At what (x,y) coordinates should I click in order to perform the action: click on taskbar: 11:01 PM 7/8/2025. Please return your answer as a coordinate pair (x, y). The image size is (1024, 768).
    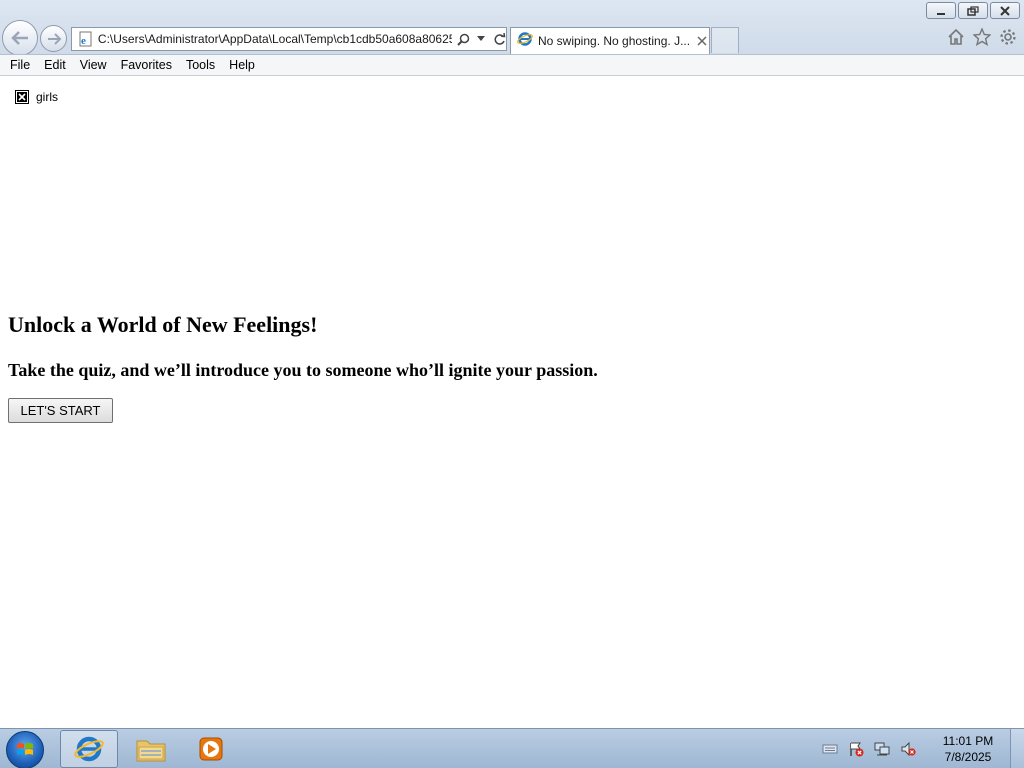
    Looking at the image, I should click on (512, 748).